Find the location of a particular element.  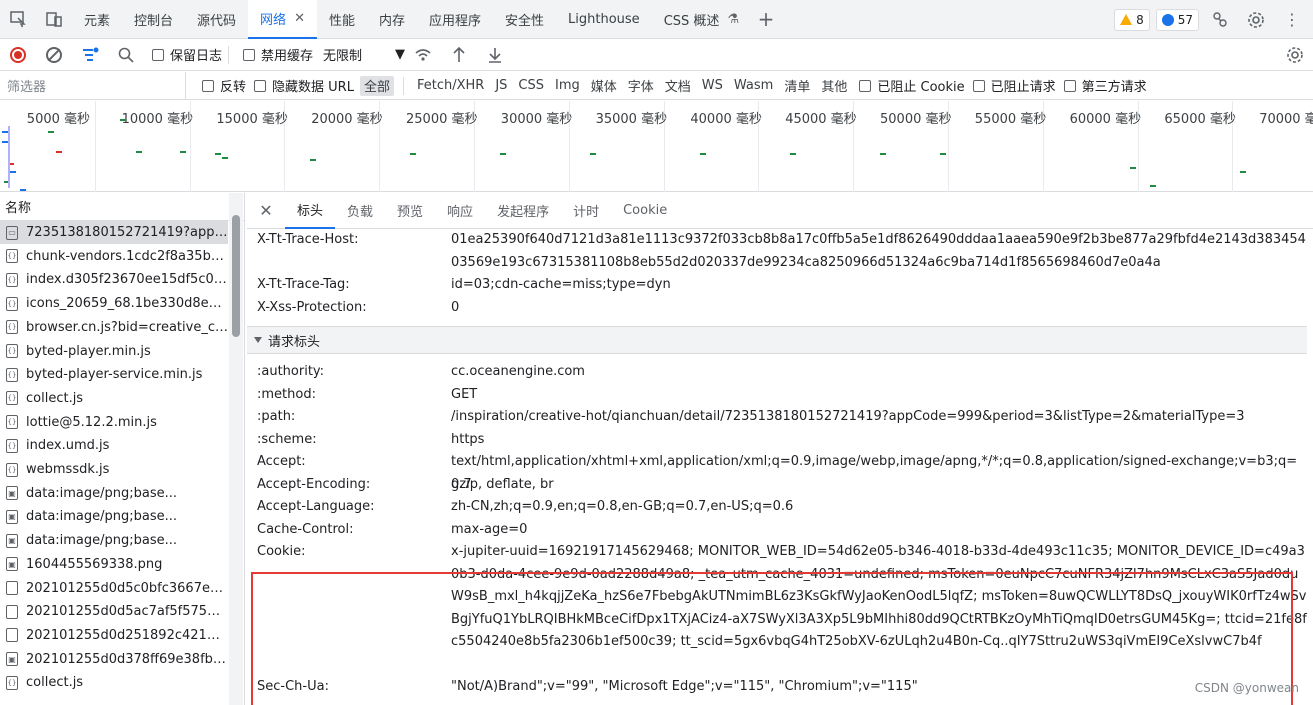

filter-chip-7: 文档 is located at coordinates (678, 86).